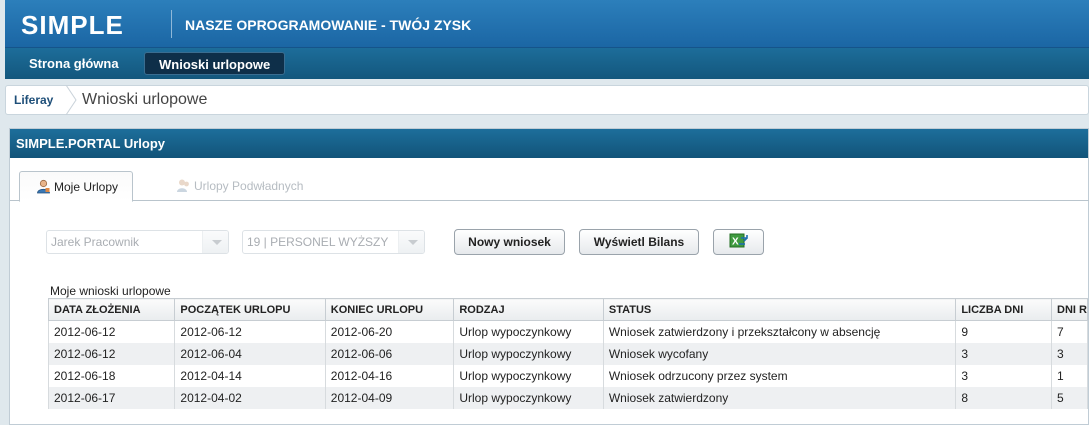 This screenshot has height=425, width=1089. I want to click on breadcrumb-separator-icon, so click(71, 100).